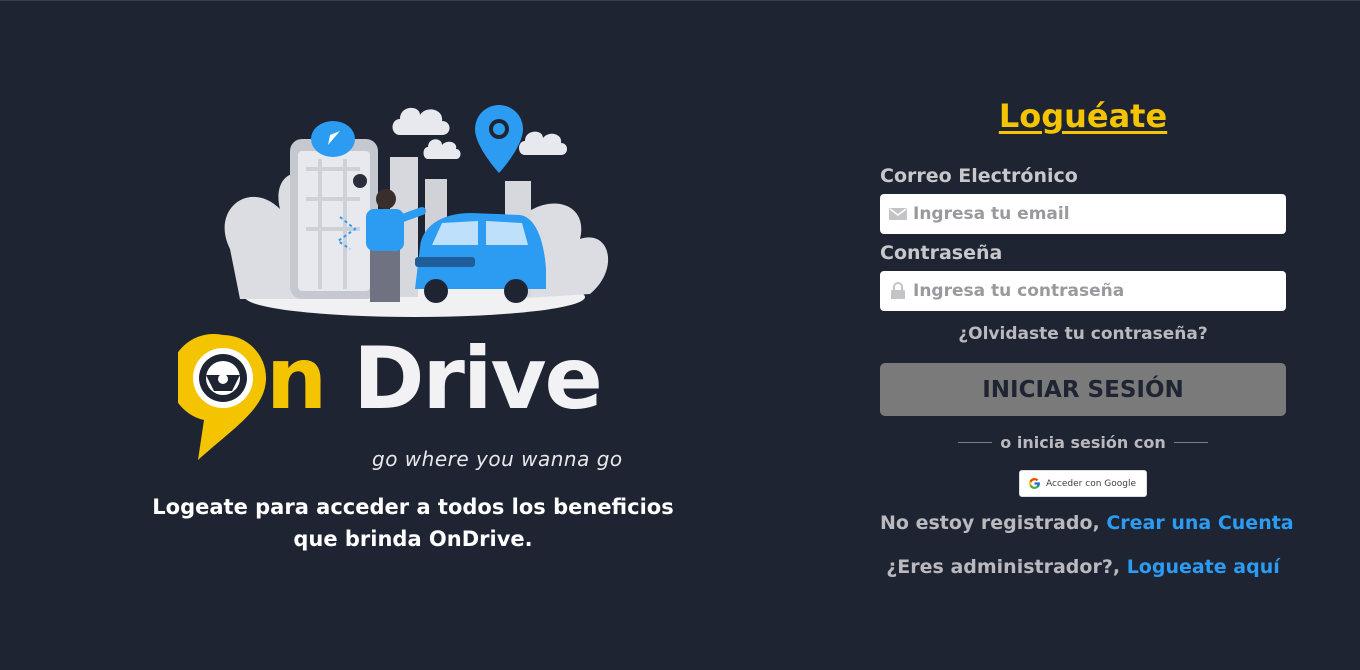 This screenshot has height=670, width=1360. What do you see at coordinates (993, 523) in the screenshot?
I see `register-prefix: No estoy registrado,` at bounding box center [993, 523].